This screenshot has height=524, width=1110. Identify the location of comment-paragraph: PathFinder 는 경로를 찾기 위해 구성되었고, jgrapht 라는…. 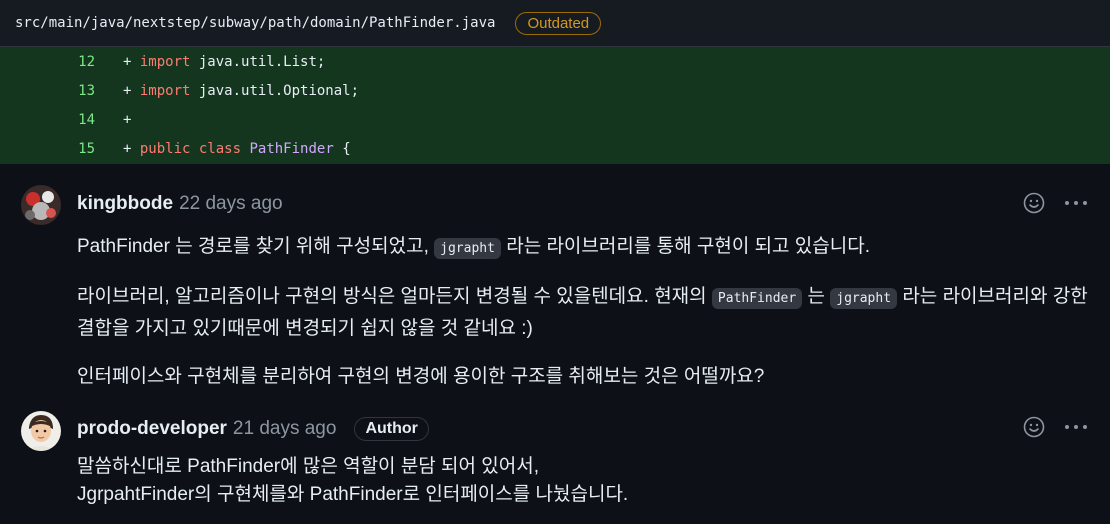
(582, 248).